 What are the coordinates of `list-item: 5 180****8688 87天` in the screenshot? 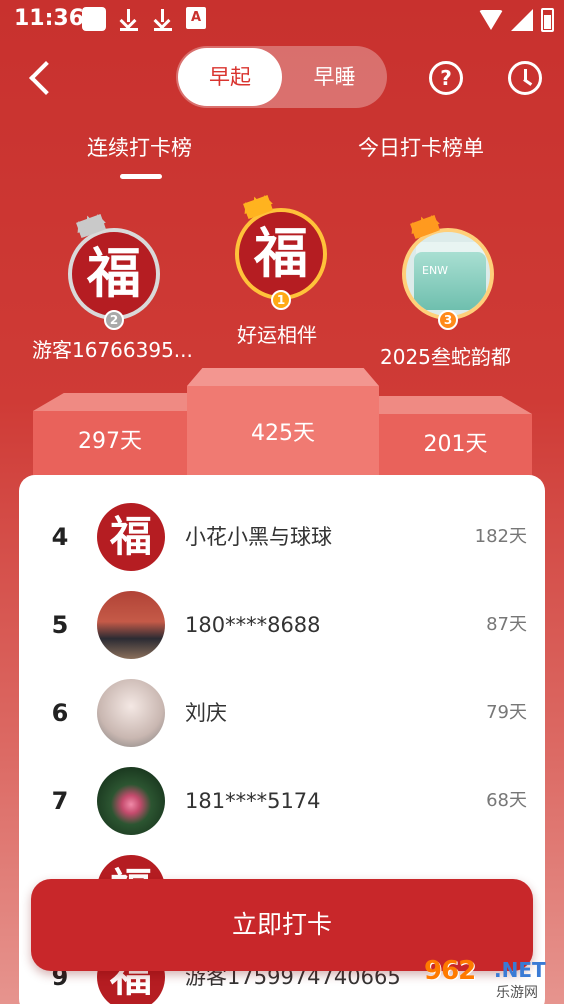 It's located at (282, 625).